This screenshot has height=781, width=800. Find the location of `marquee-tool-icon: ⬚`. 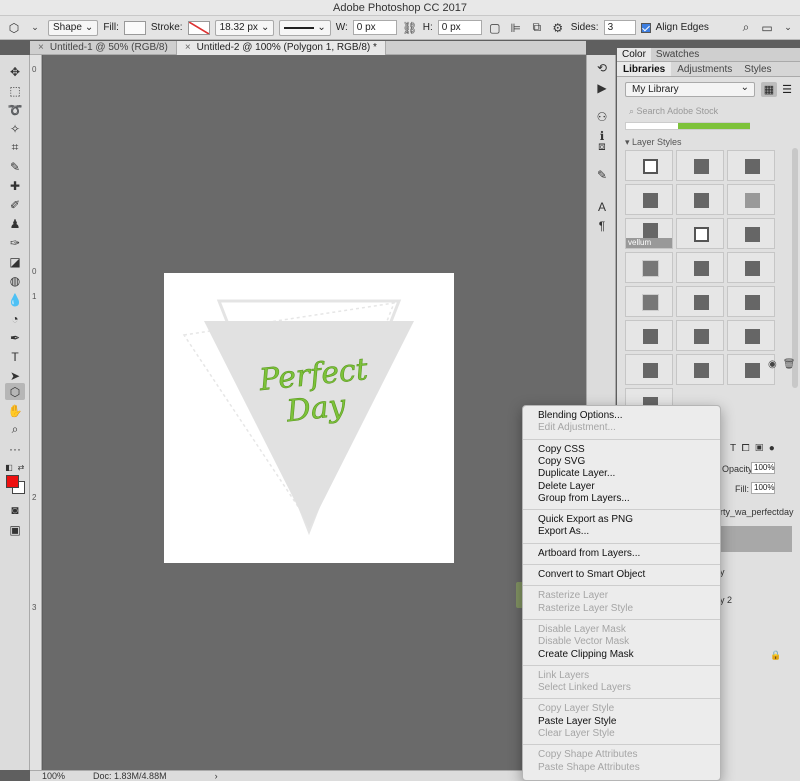

marquee-tool-icon: ⬚ is located at coordinates (15, 90).